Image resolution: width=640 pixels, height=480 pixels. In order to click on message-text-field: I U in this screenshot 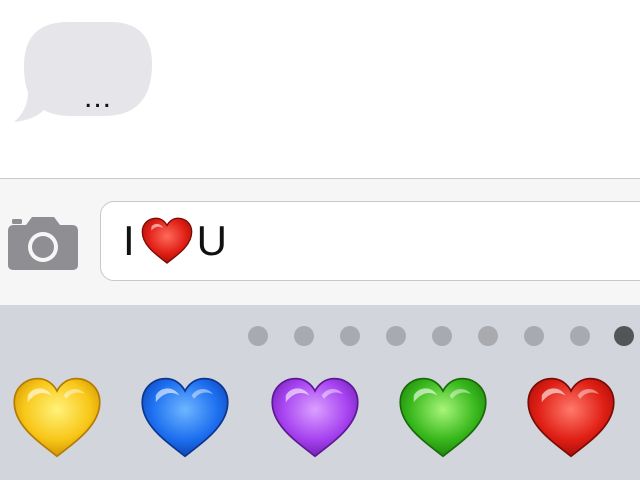, I will do `click(370, 241)`.